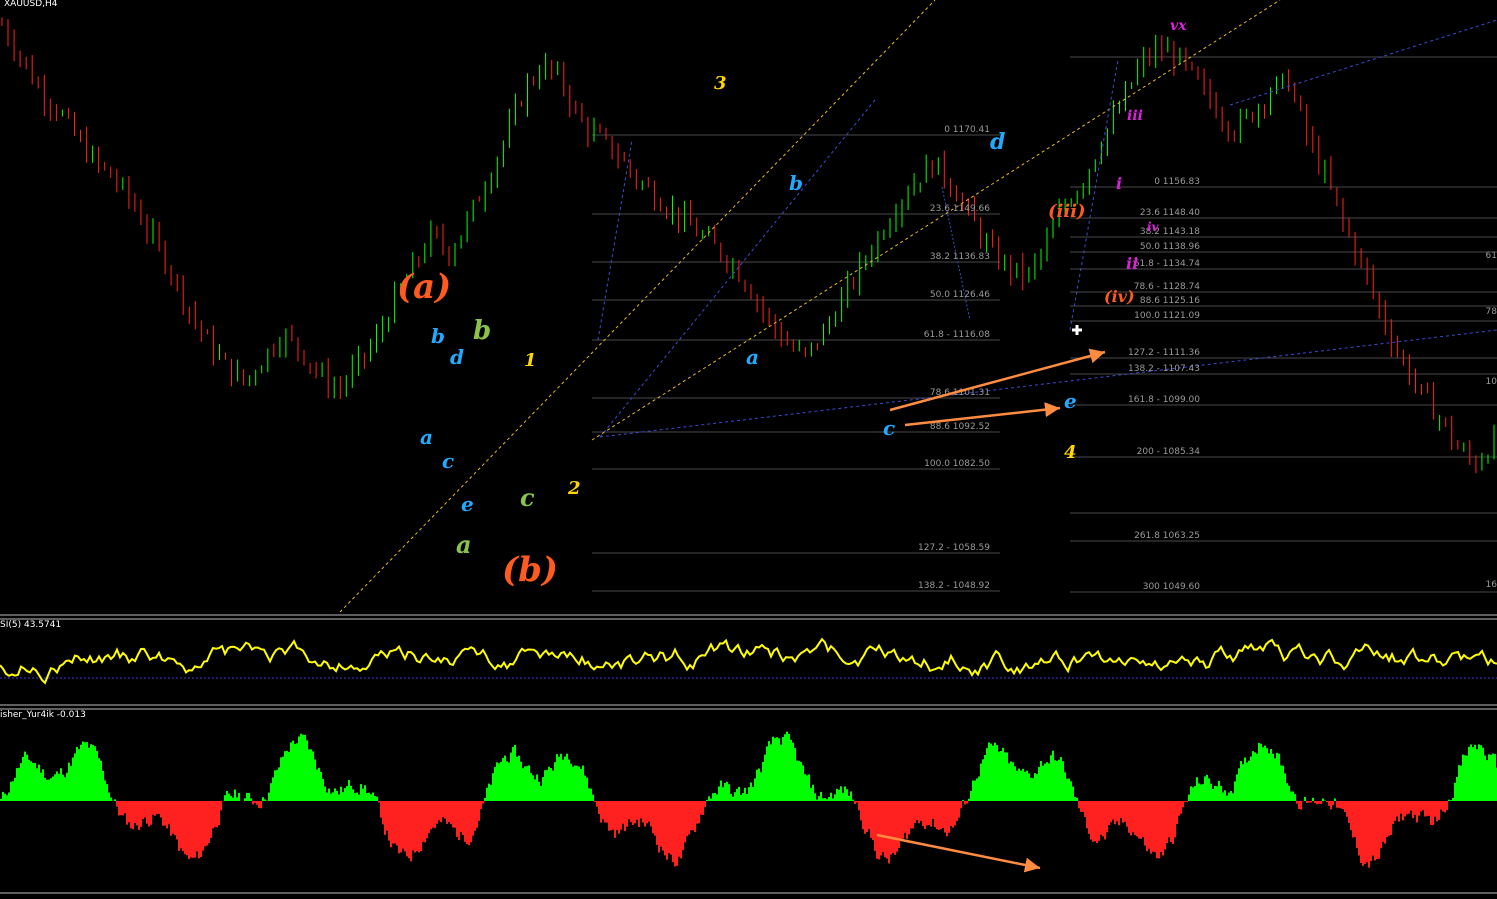 Image resolution: width=1497 pixels, height=899 pixels. What do you see at coordinates (1169, 452) in the screenshot?
I see `fib-label: 200 - 1085.34` at bounding box center [1169, 452].